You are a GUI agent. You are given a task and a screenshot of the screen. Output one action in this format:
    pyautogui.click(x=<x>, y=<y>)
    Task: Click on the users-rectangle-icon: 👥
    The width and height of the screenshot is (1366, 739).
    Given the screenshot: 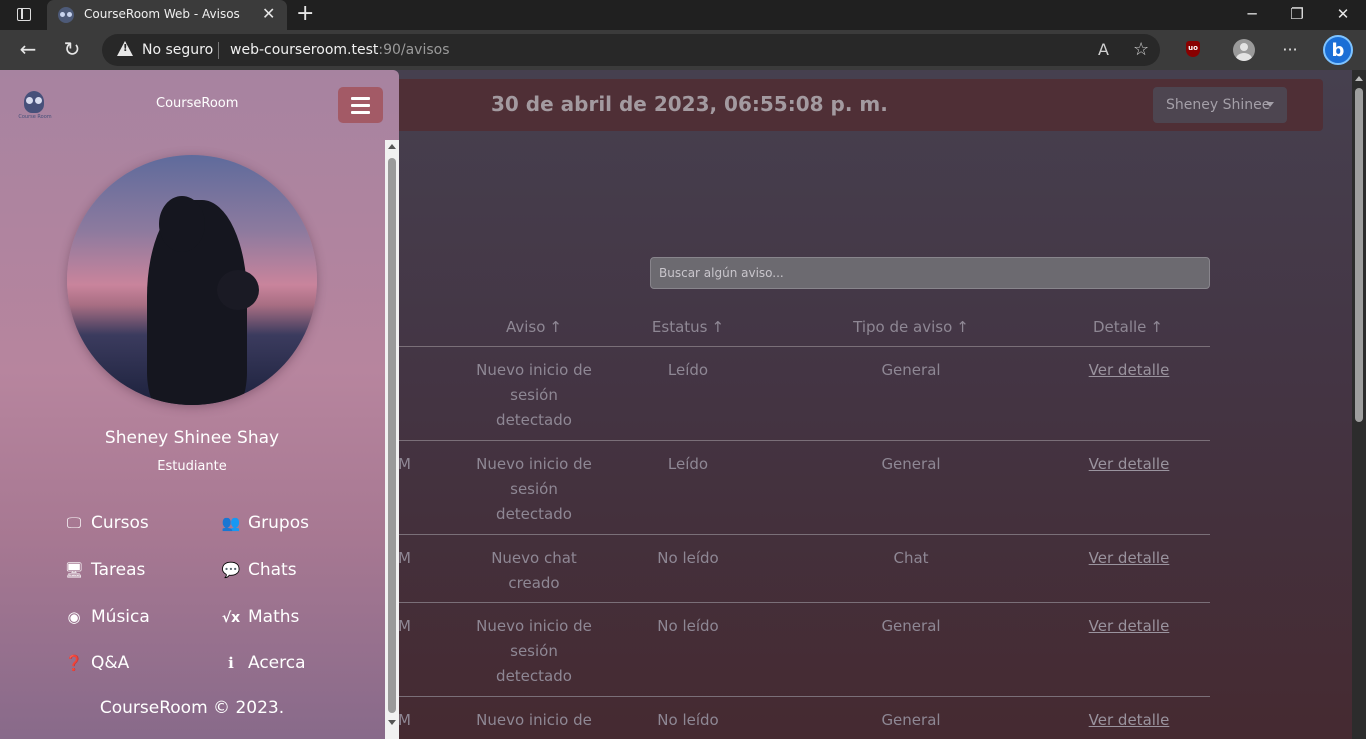 What is the action you would take?
    pyautogui.click(x=231, y=523)
    